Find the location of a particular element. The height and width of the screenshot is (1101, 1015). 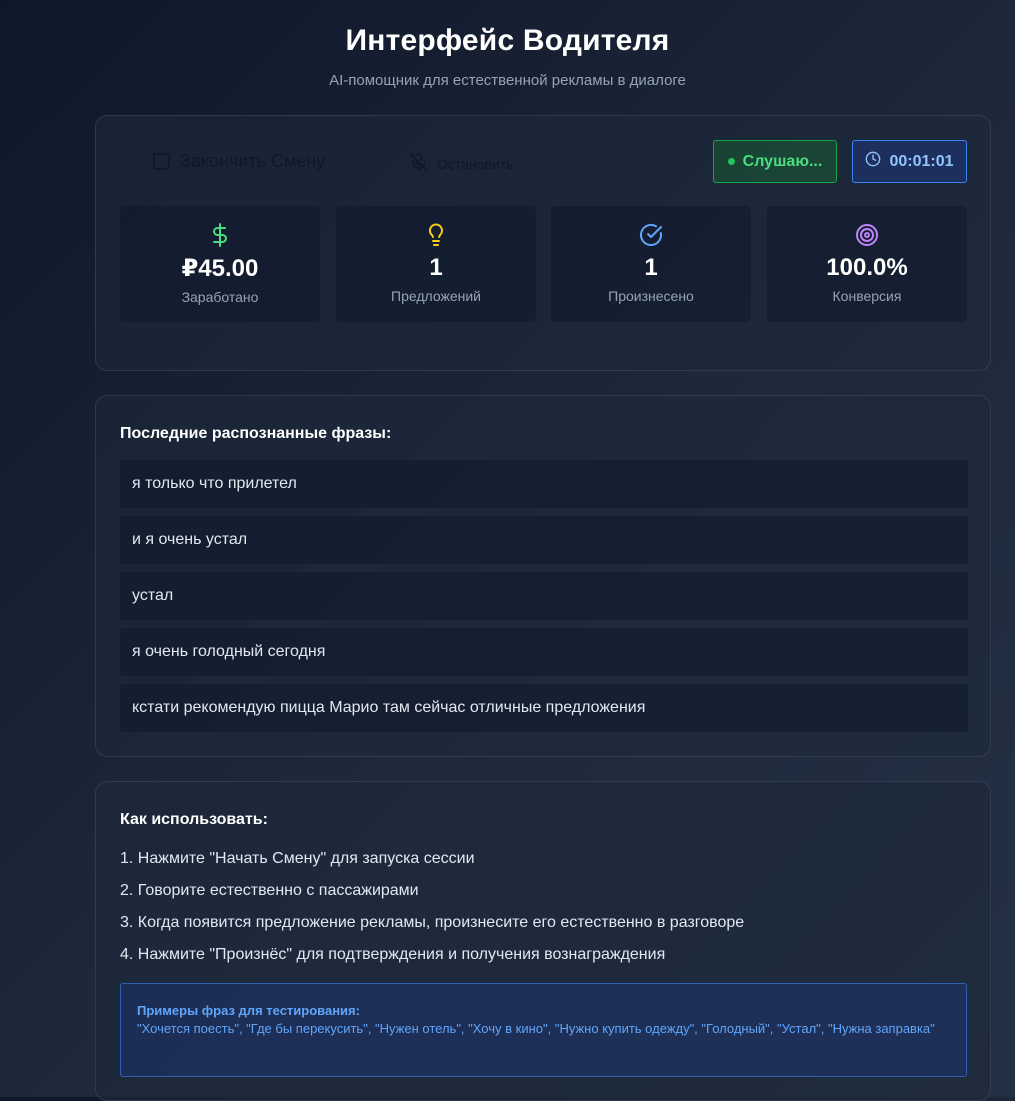

end-shift-button: Закончить Смену is located at coordinates (239, 161).